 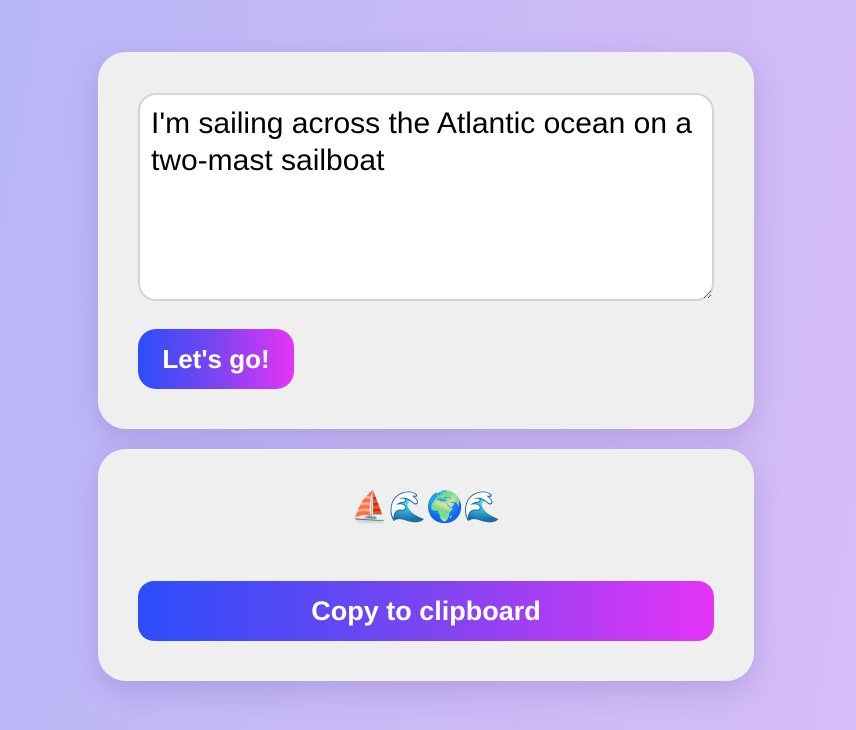 I want to click on copy-to-clipboard-button: Copy to clipboard, so click(x=426, y=611).